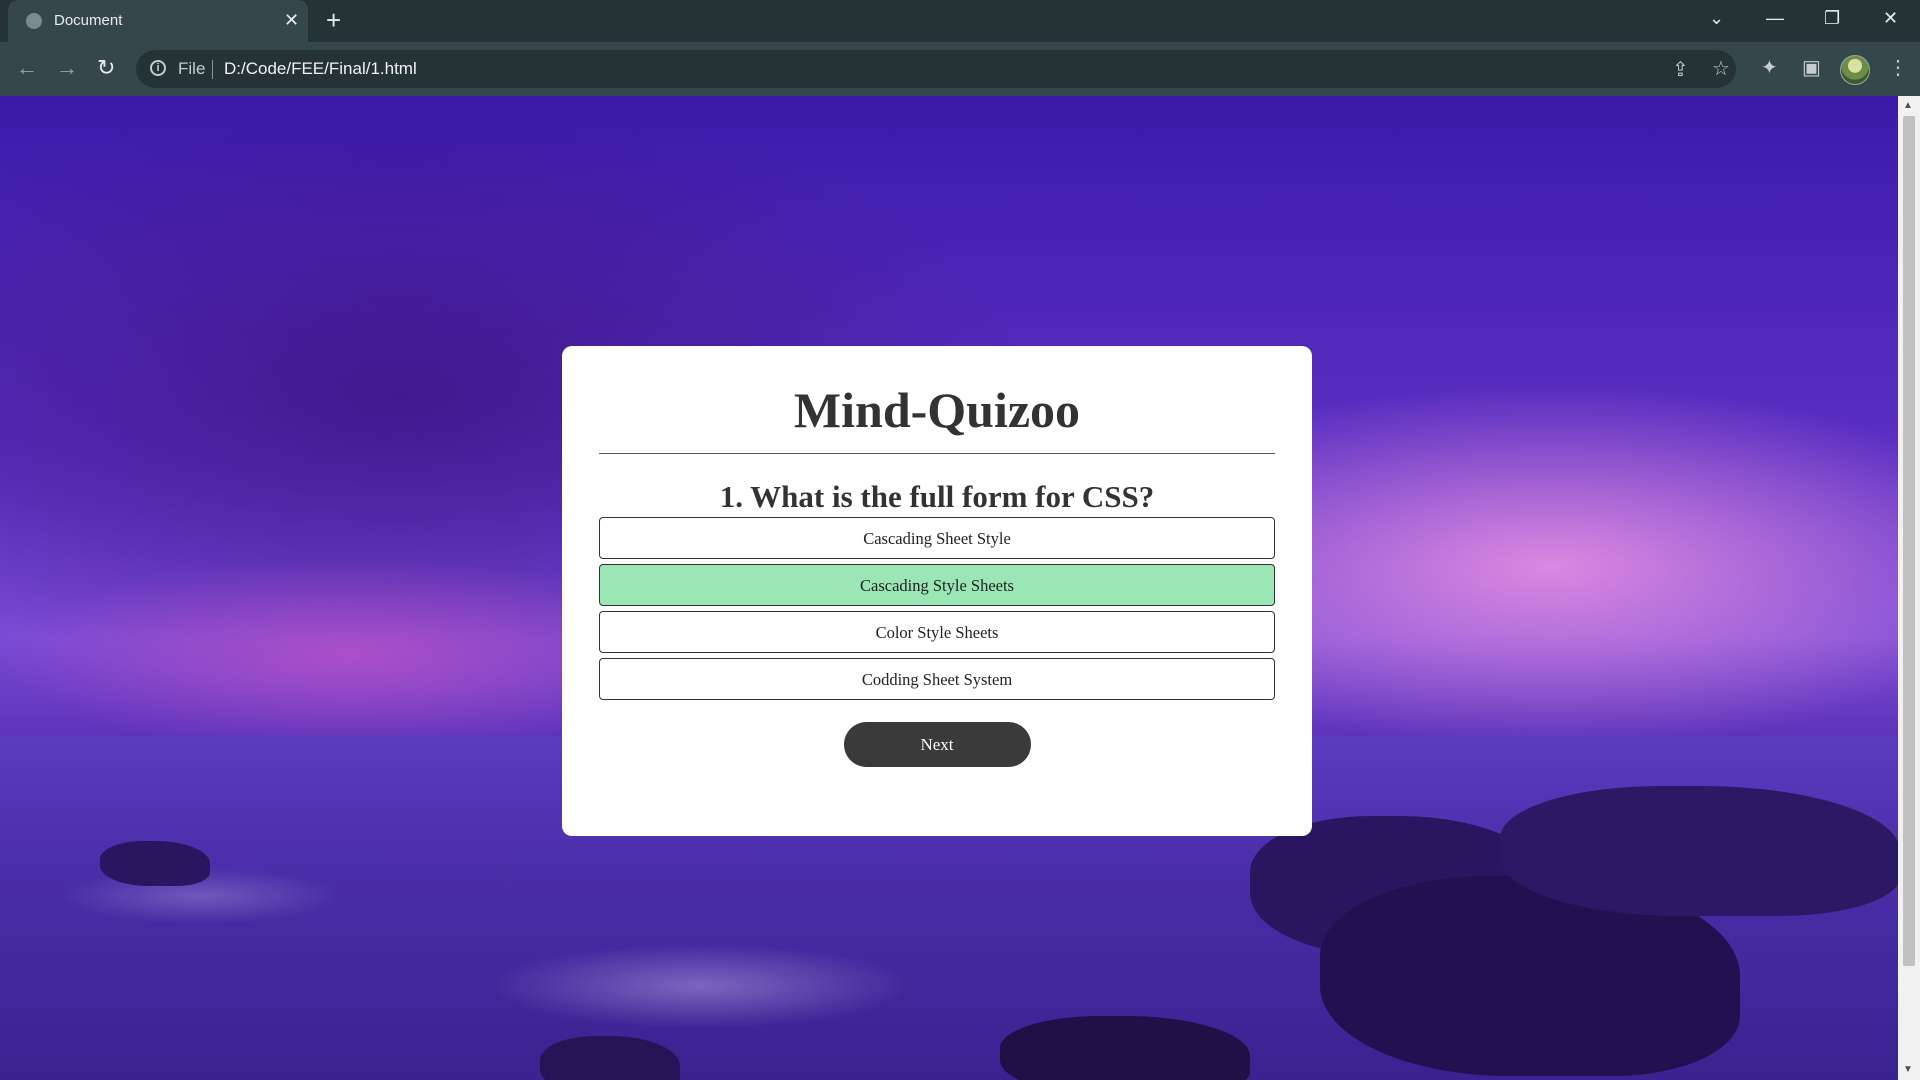  What do you see at coordinates (1680, 70) in the screenshot?
I see `share-icon: ⇪` at bounding box center [1680, 70].